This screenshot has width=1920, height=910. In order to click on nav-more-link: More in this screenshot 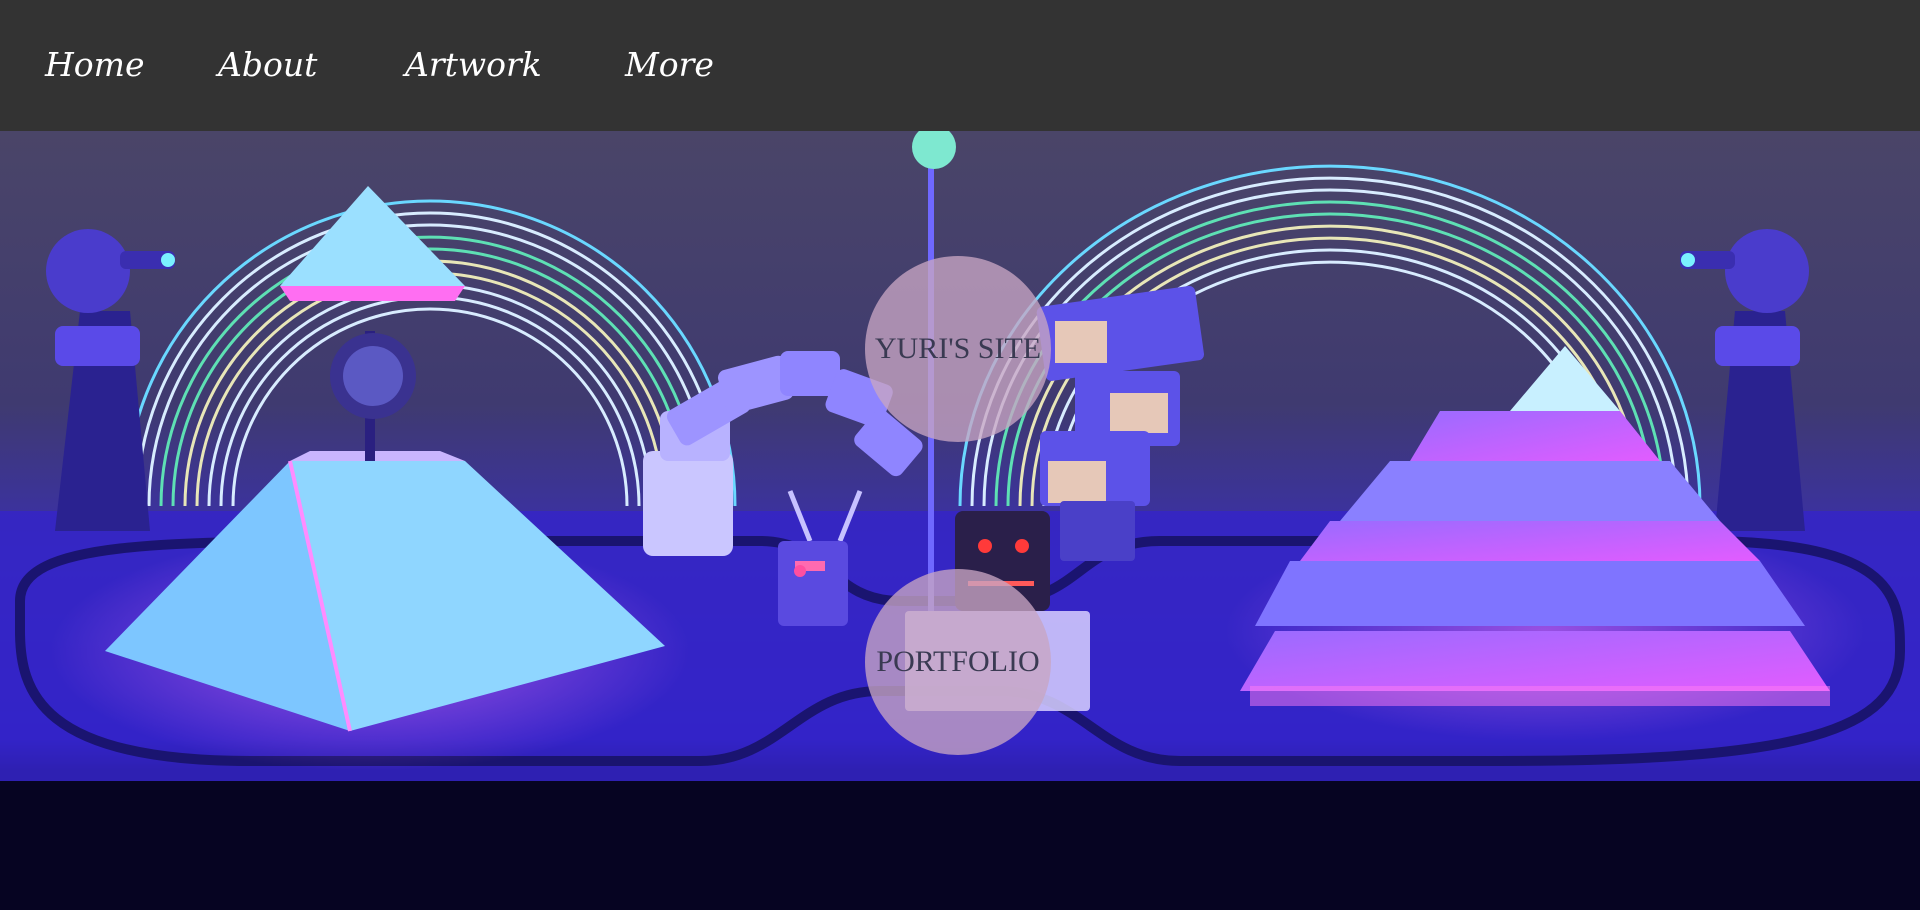, I will do `click(669, 65)`.